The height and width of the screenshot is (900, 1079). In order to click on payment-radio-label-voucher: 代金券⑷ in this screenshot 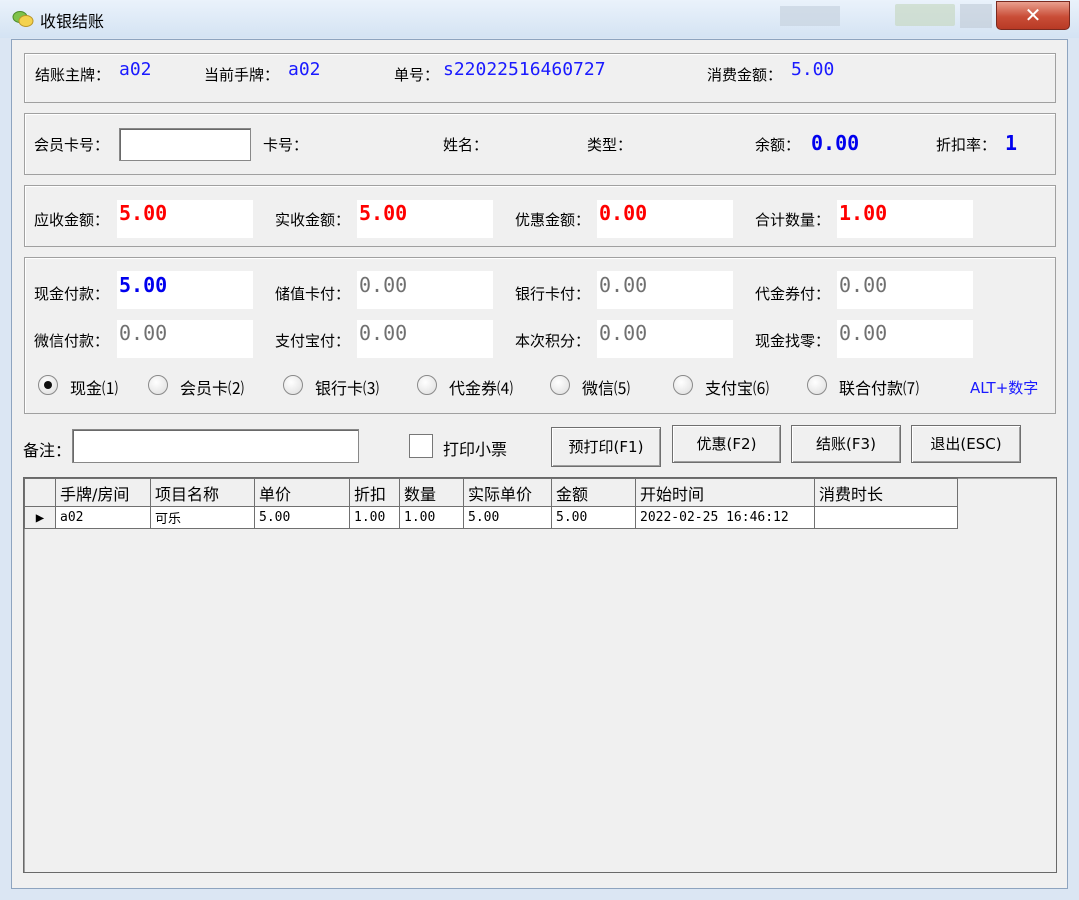, I will do `click(481, 387)`.